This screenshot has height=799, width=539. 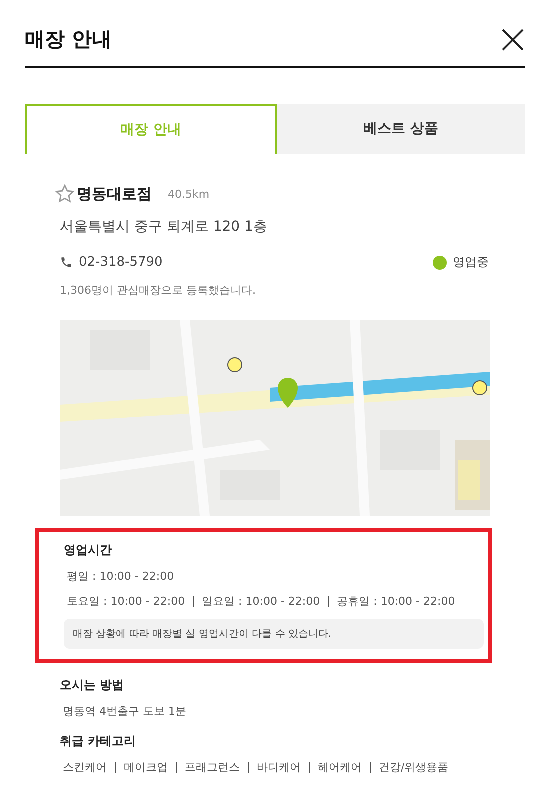 What do you see at coordinates (158, 290) in the screenshot?
I see `favorite-count: 1,306명이 관심매장으로 등록했습니다.` at bounding box center [158, 290].